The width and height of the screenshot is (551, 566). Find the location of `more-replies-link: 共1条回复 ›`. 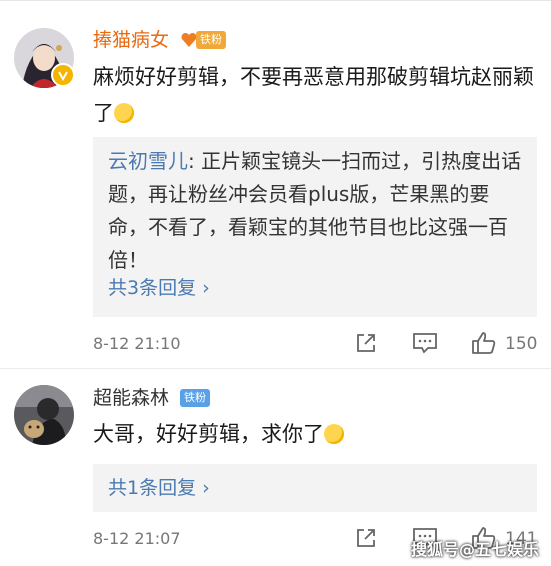

more-replies-link: 共1条回复 › is located at coordinates (159, 488).